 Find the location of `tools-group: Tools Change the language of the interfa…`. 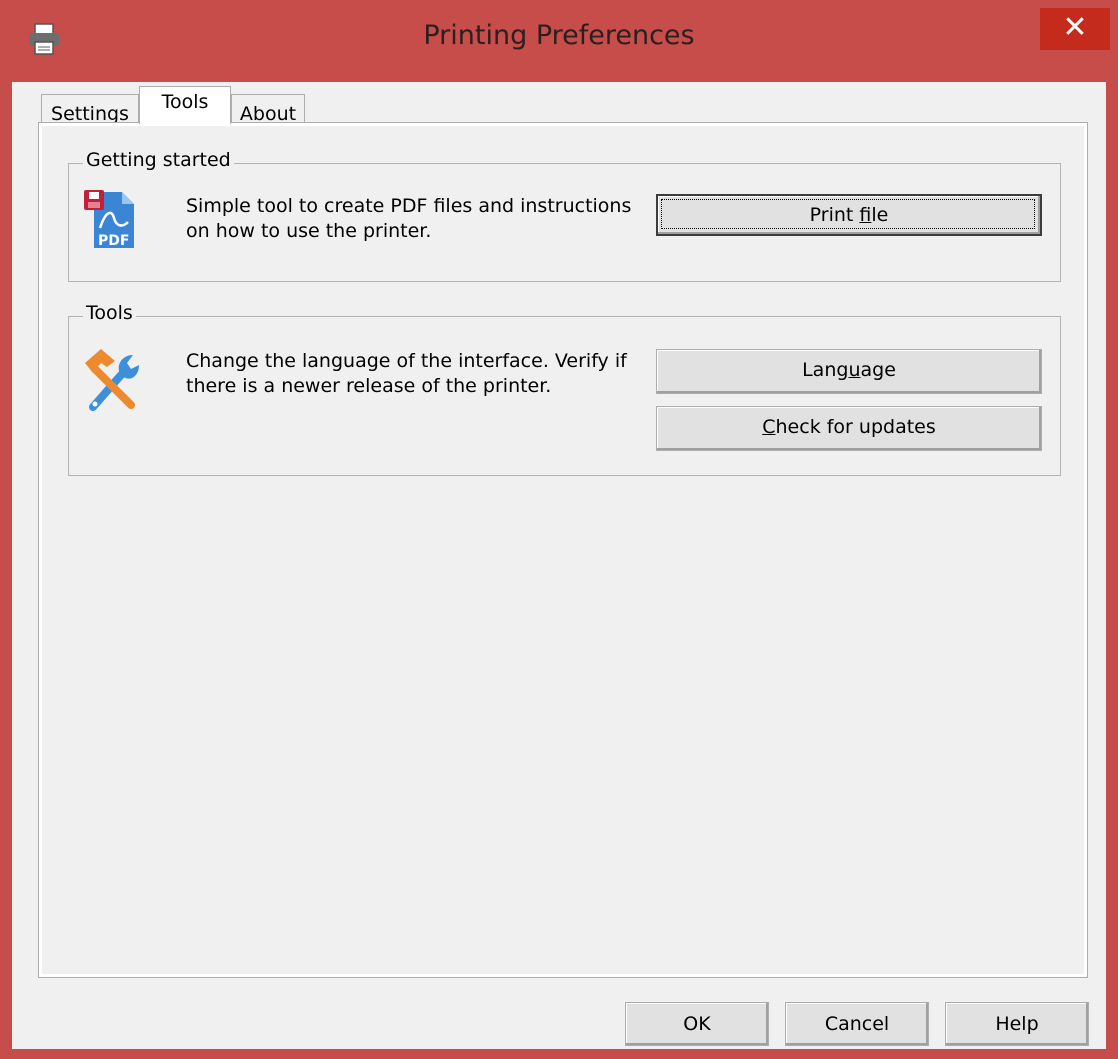

tools-group: Tools Change the language of the interfa… is located at coordinates (564, 389).